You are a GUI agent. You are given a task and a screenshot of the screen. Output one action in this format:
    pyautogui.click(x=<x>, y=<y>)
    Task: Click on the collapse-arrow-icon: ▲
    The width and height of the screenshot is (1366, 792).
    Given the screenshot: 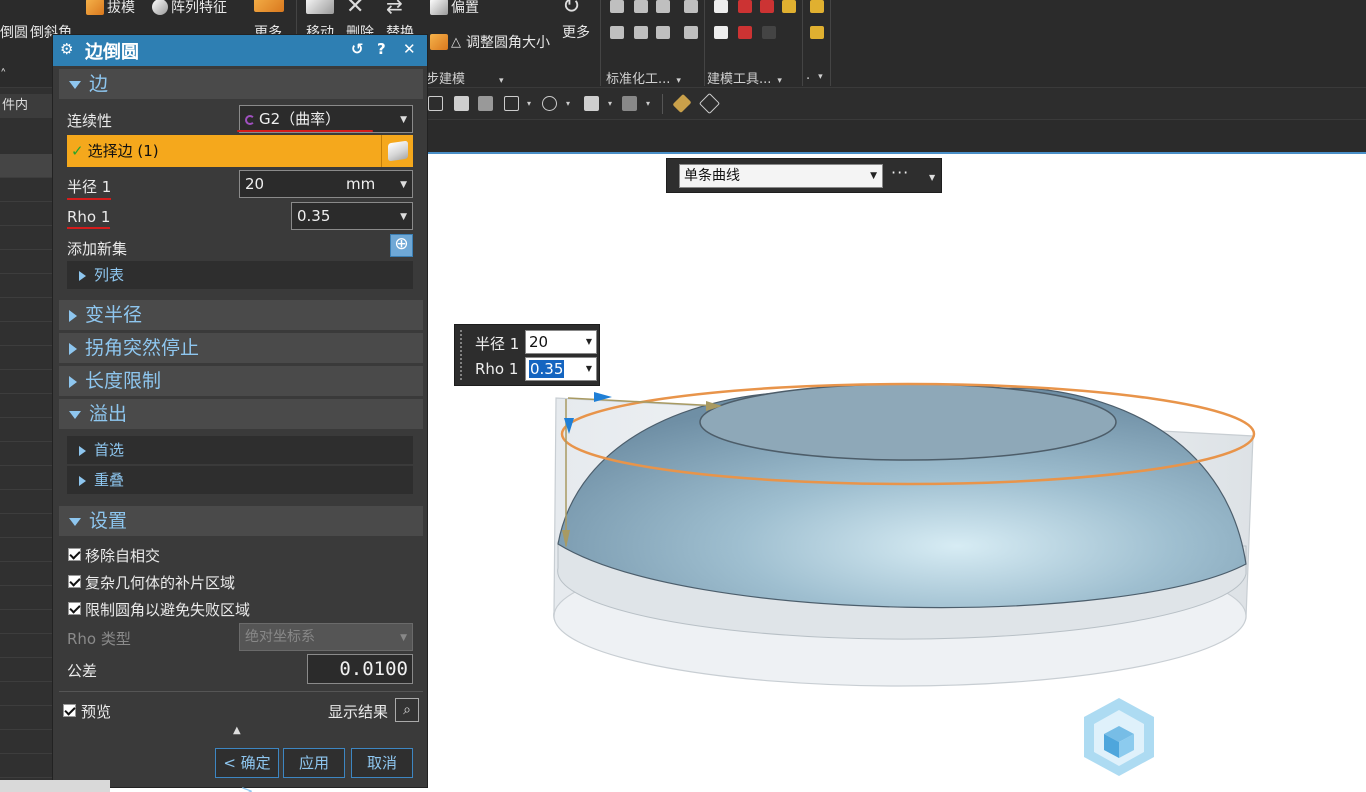 What is the action you would take?
    pyautogui.click(x=237, y=730)
    